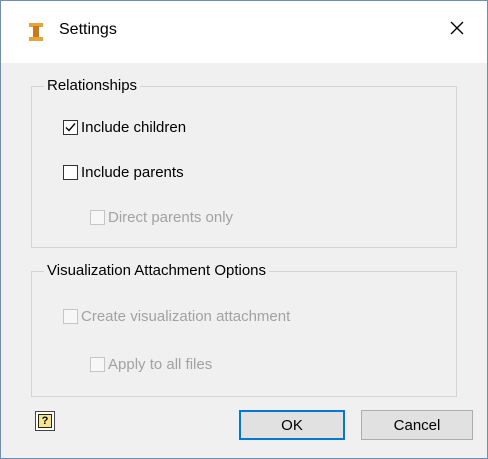 This screenshot has width=488, height=459. I want to click on help-icon: ?, so click(45, 421).